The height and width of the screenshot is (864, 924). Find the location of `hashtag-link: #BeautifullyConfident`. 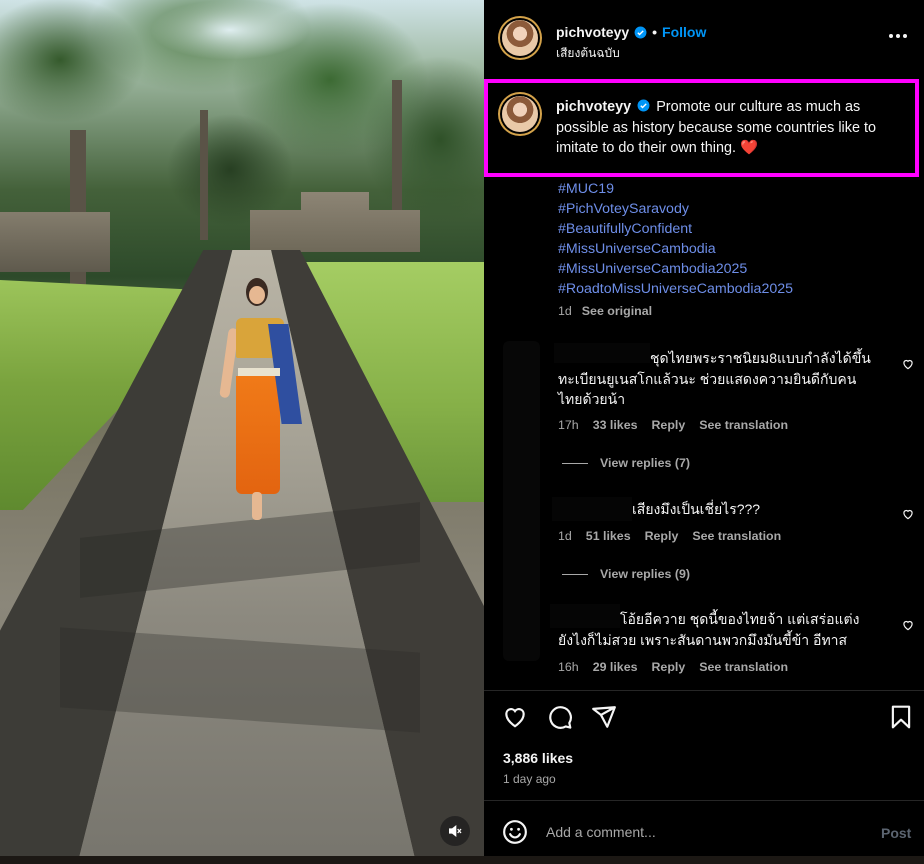

hashtag-link: #BeautifullyConfident is located at coordinates (675, 229).